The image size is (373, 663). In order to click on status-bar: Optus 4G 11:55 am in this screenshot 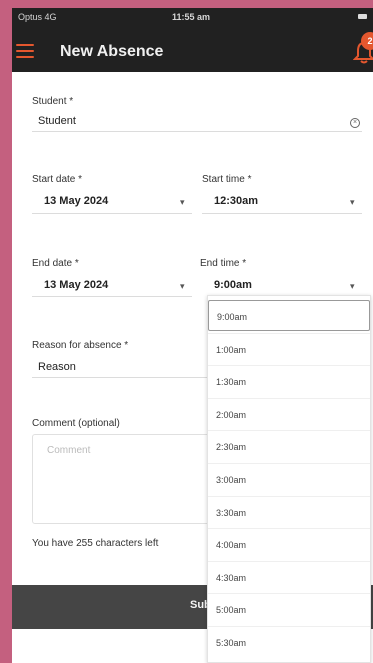, I will do `click(192, 18)`.